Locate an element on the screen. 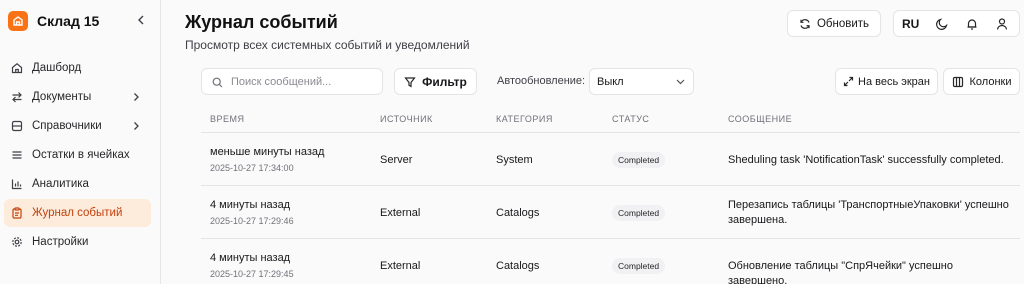  chart-icon is located at coordinates (17, 184).